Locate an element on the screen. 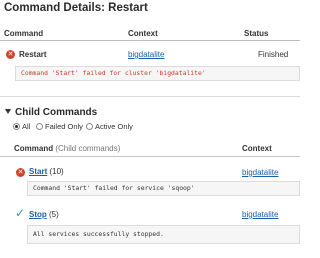 This screenshot has width=320, height=258. radio-failed-only is located at coordinates (39, 126).